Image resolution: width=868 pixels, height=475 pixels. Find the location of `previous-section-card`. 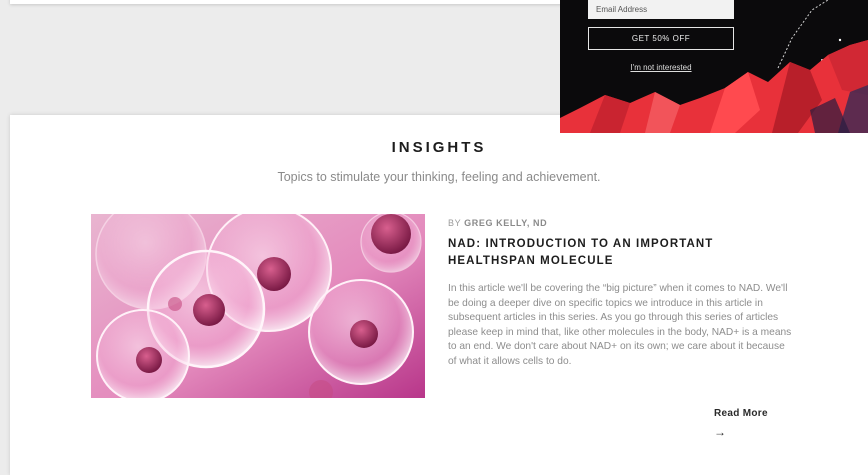

previous-section-card is located at coordinates (290, 2).